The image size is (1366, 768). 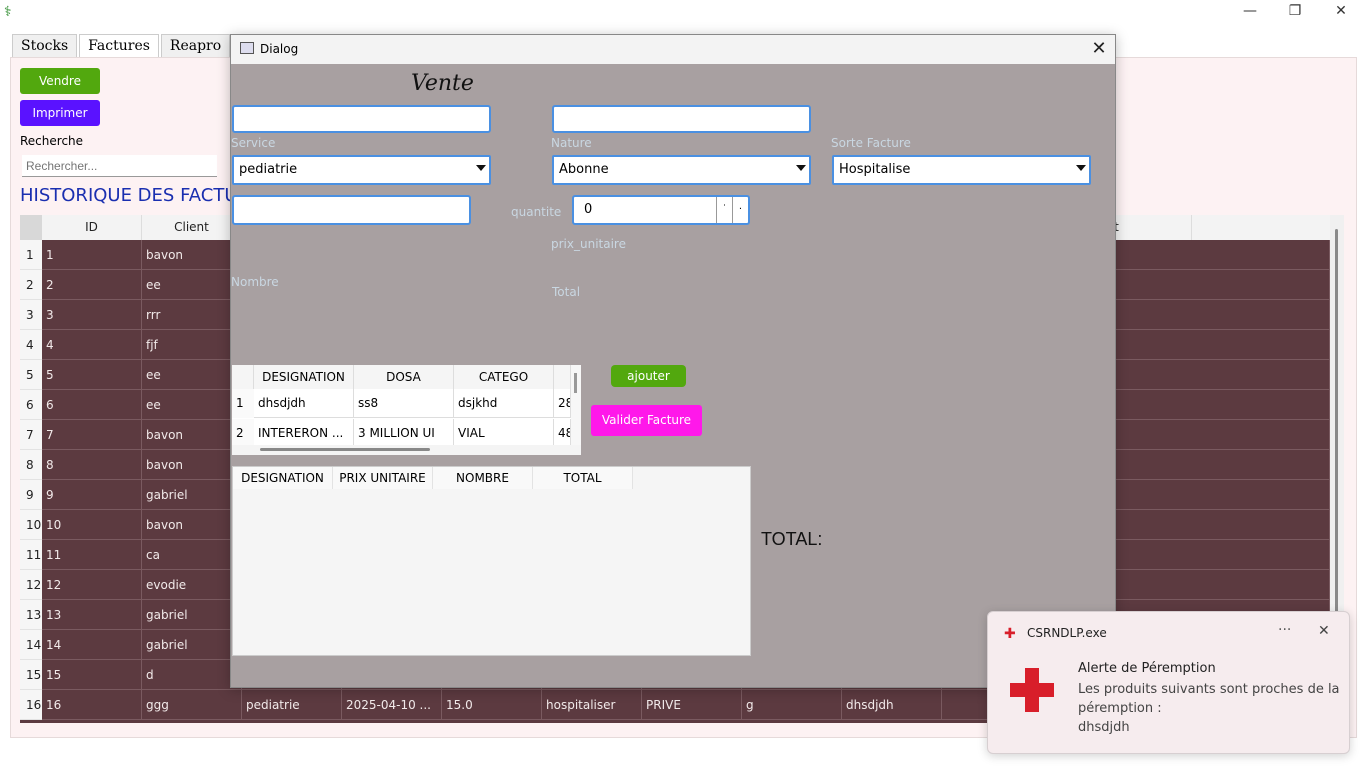 I want to click on row-header: 10, so click(x=31, y=525).